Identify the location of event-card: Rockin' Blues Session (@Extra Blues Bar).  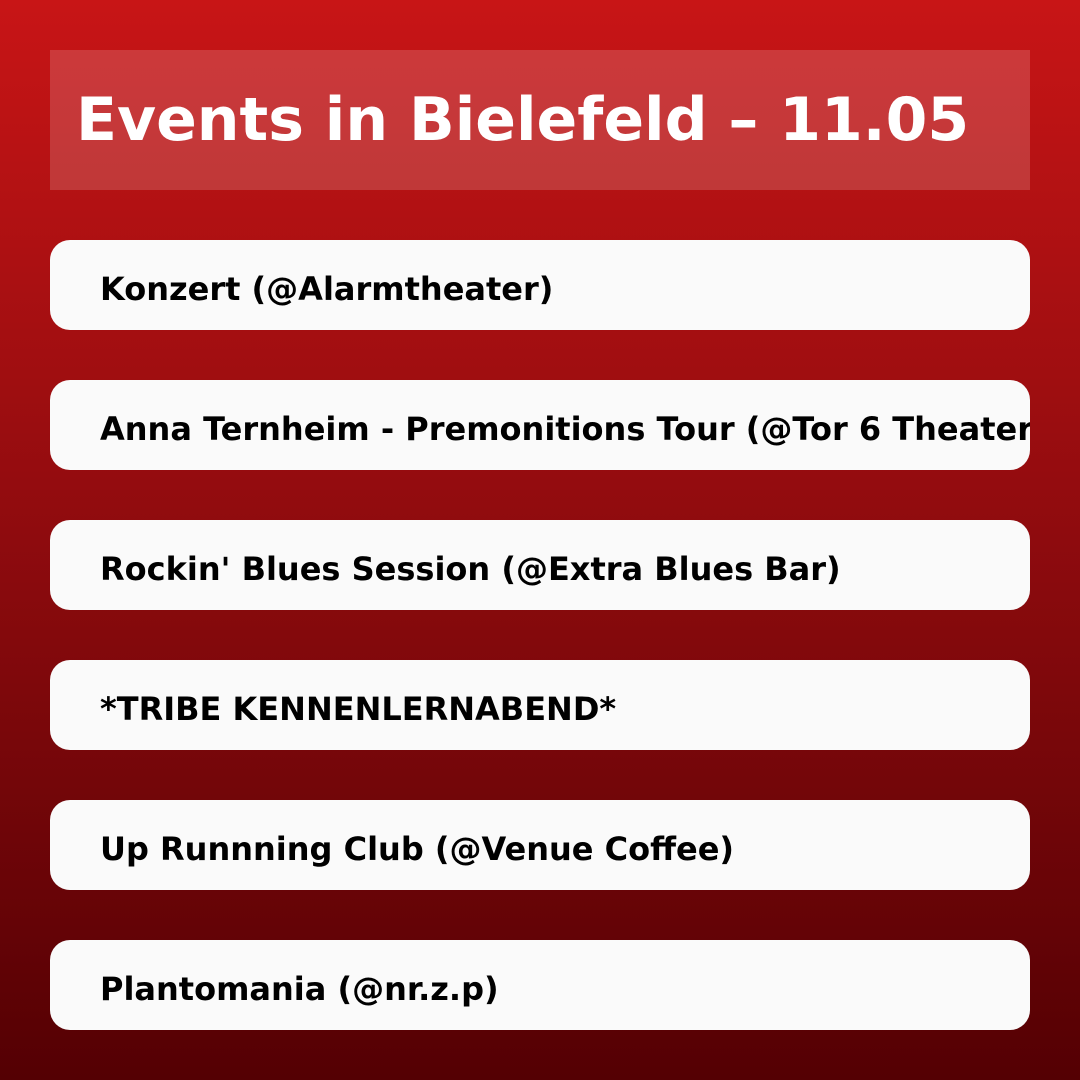
(540, 565).